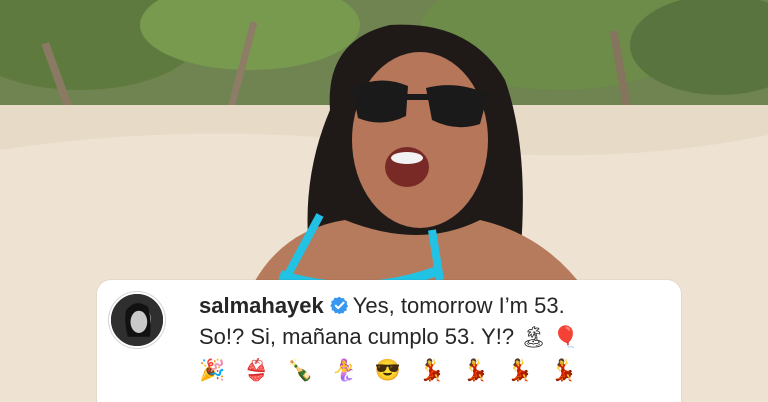 This screenshot has width=768, height=402. I want to click on username: salmahayek, so click(261, 305).